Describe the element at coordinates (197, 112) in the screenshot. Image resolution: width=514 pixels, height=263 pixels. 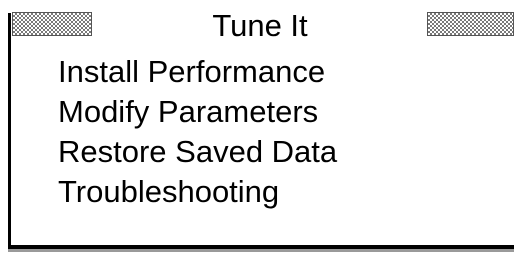
I see `menu-item-modify-parameters: Modify Parameters` at that location.